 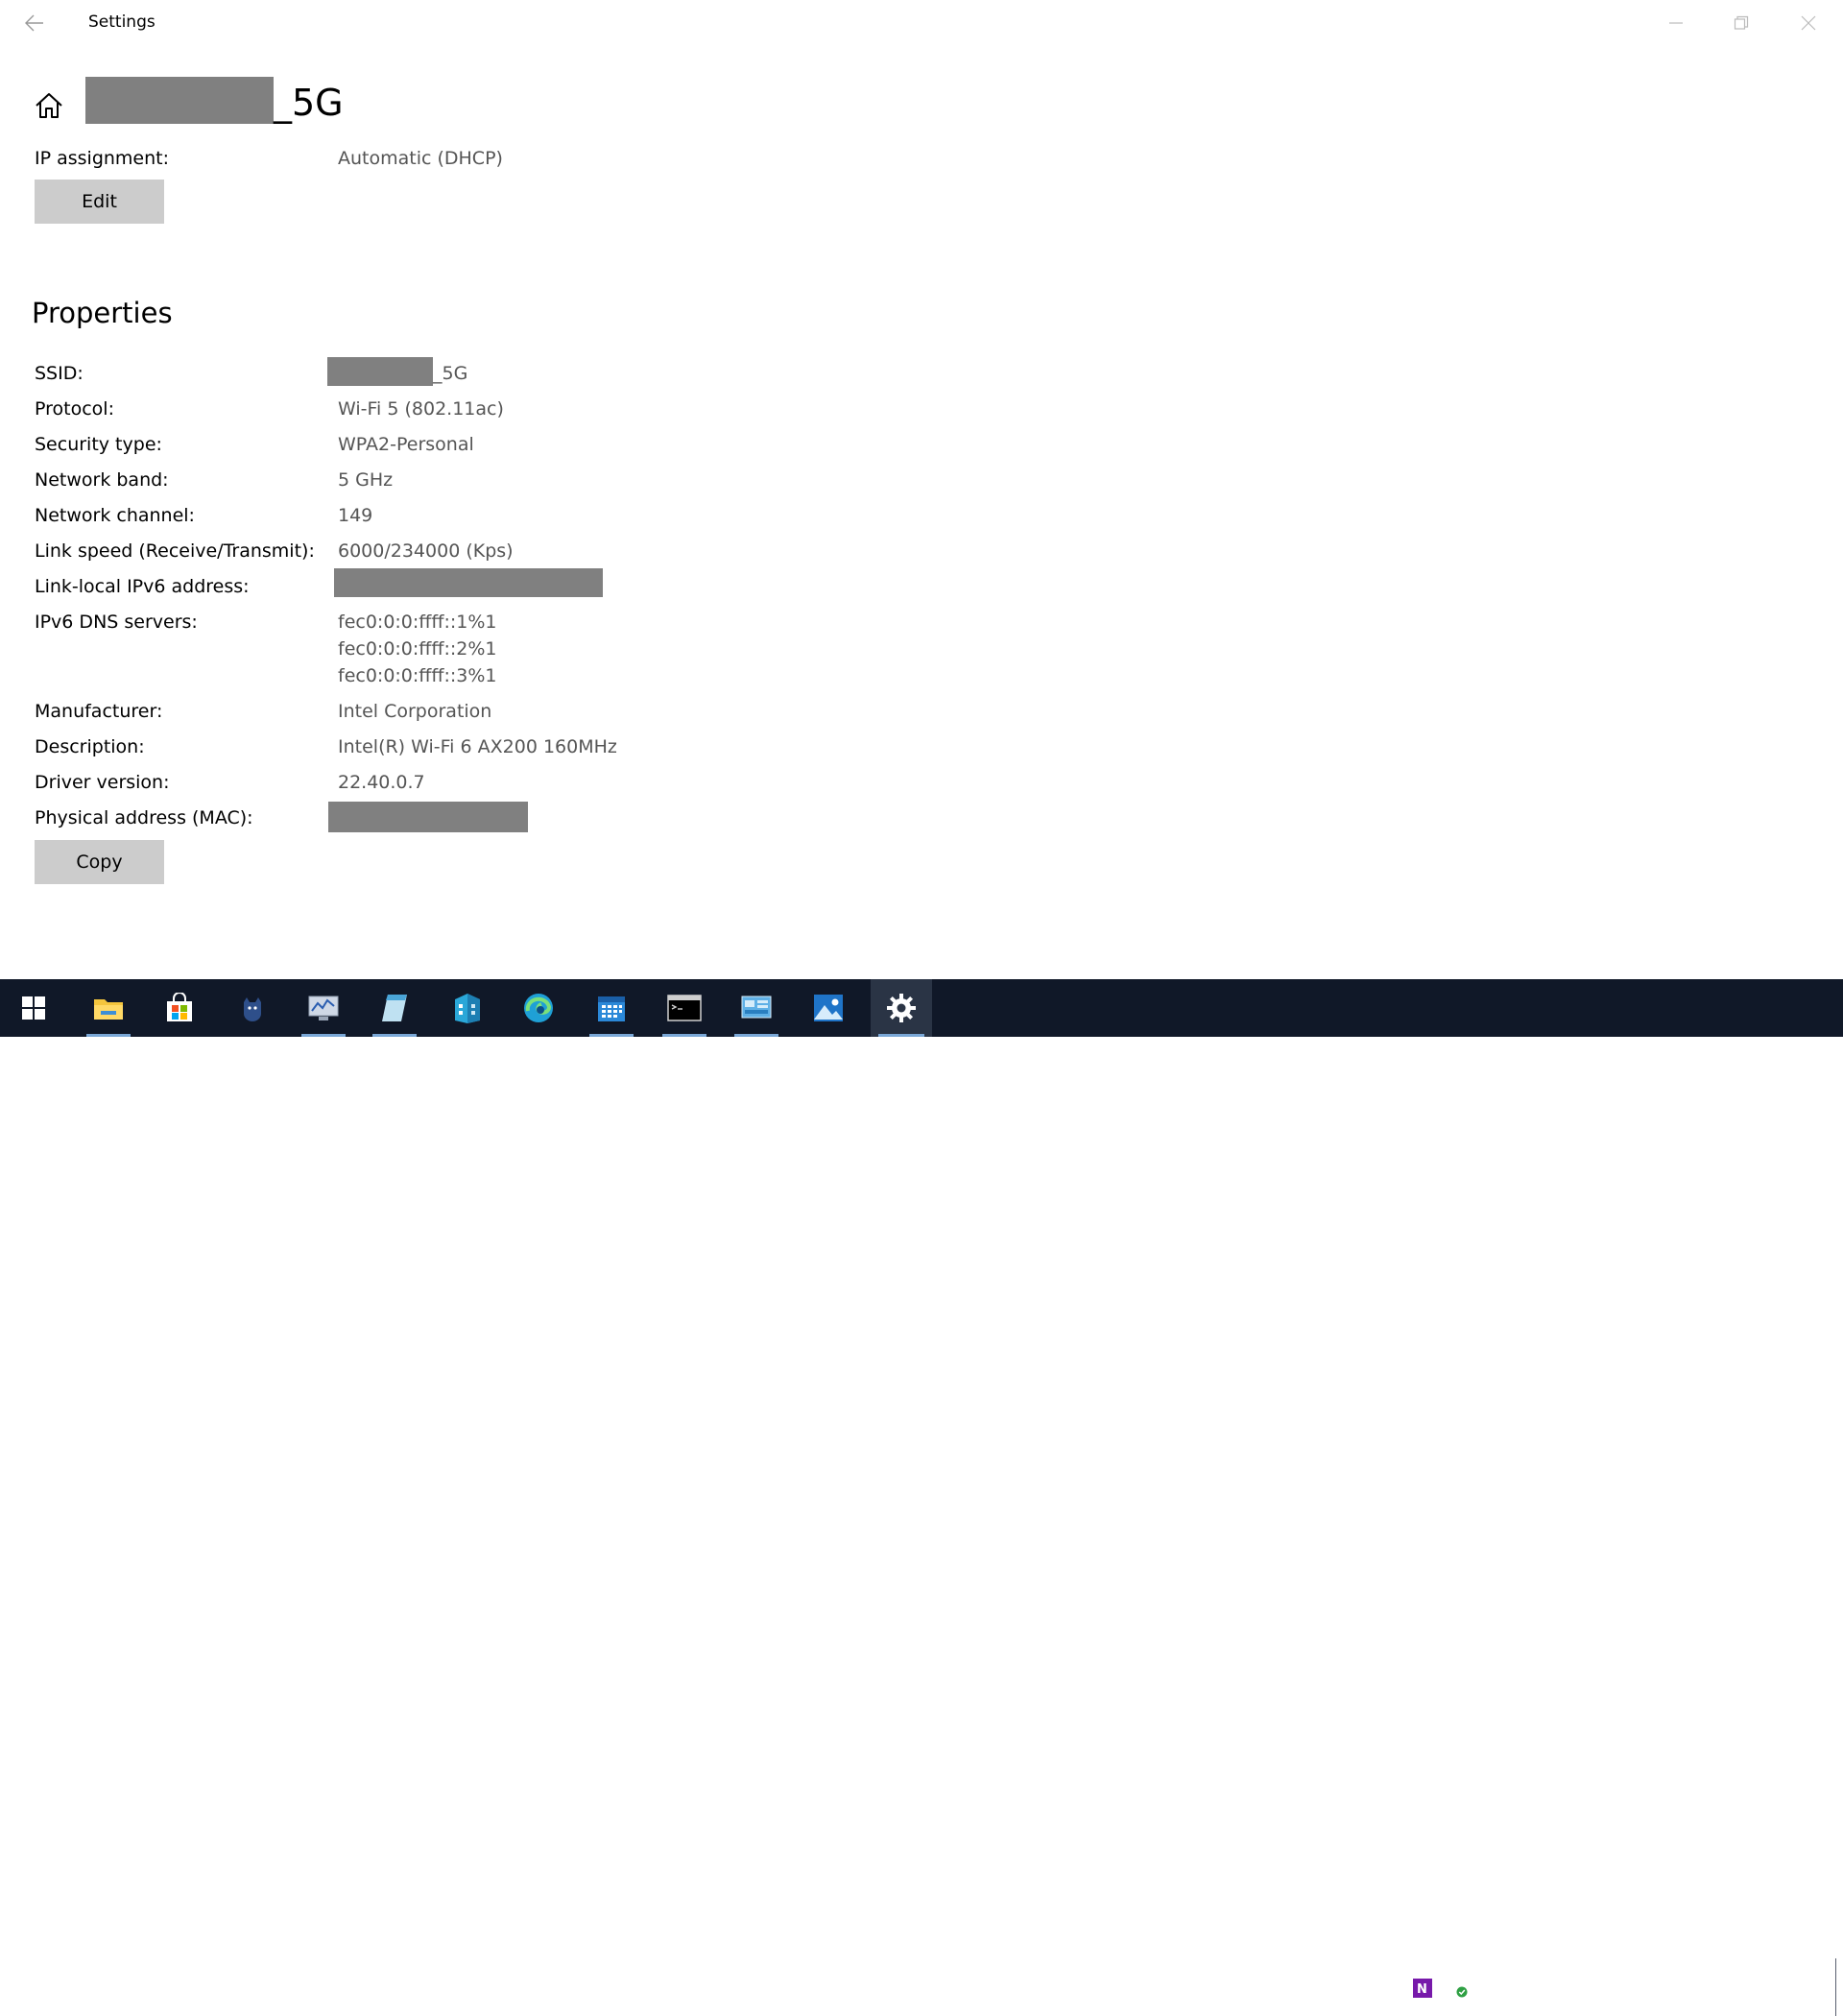 I want to click on ipv6-dns-server-2: fec0:0:0:ffff::2%1, so click(x=417, y=649).